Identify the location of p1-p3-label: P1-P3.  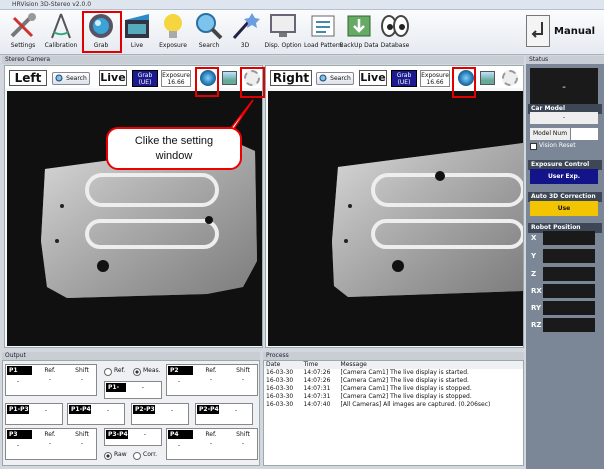
(18, 409).